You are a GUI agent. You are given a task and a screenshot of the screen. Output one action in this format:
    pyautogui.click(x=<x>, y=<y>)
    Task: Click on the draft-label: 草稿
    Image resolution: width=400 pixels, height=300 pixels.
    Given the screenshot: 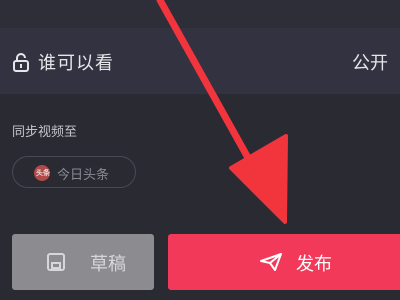 What is the action you would take?
    pyautogui.click(x=108, y=264)
    